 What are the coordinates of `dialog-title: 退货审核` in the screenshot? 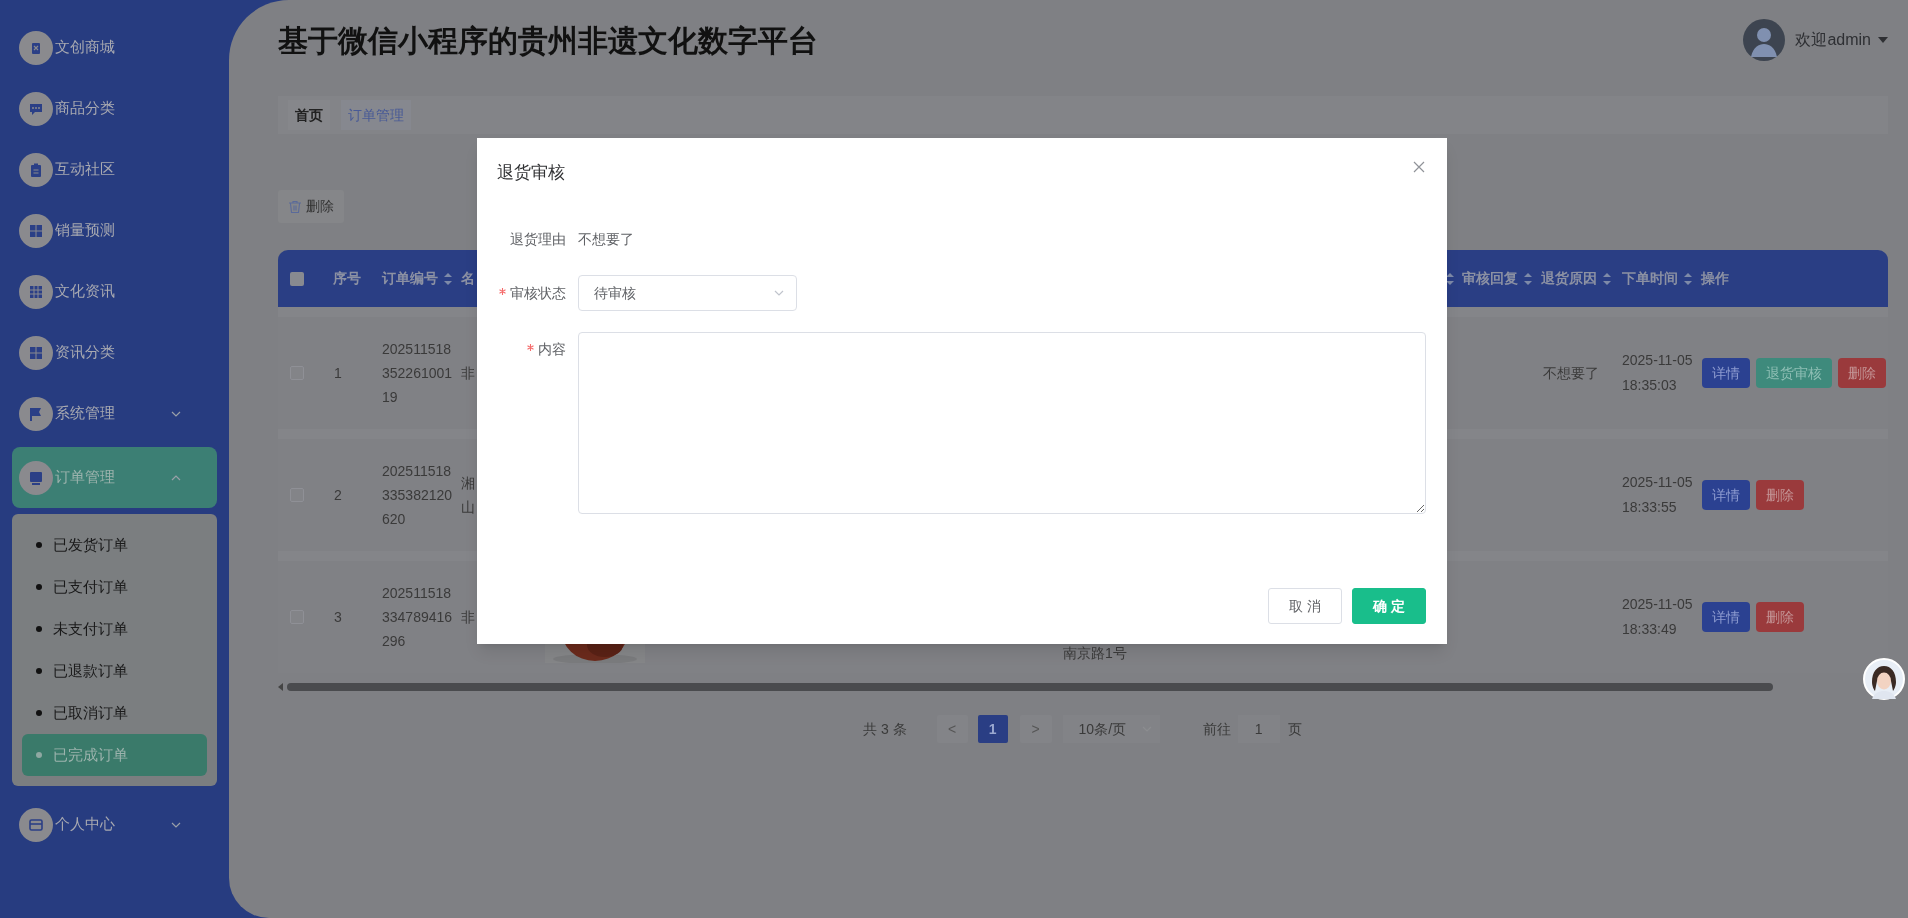 It's located at (531, 173).